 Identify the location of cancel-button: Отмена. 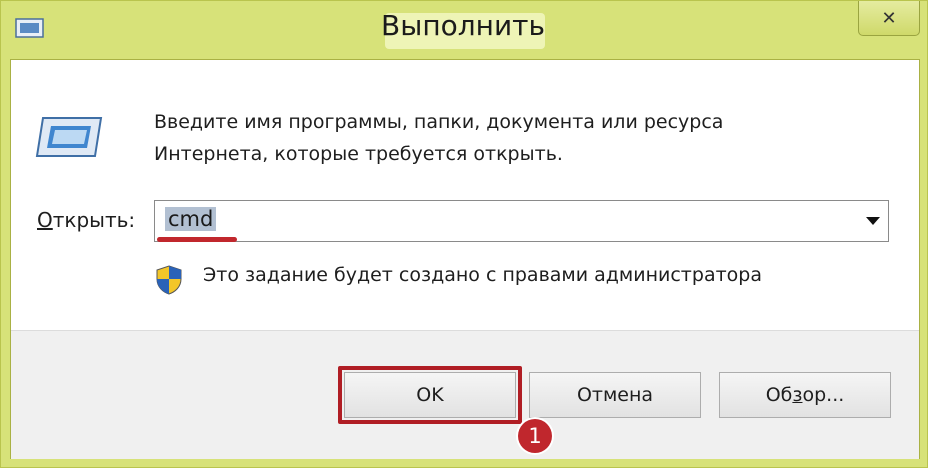
(615, 395).